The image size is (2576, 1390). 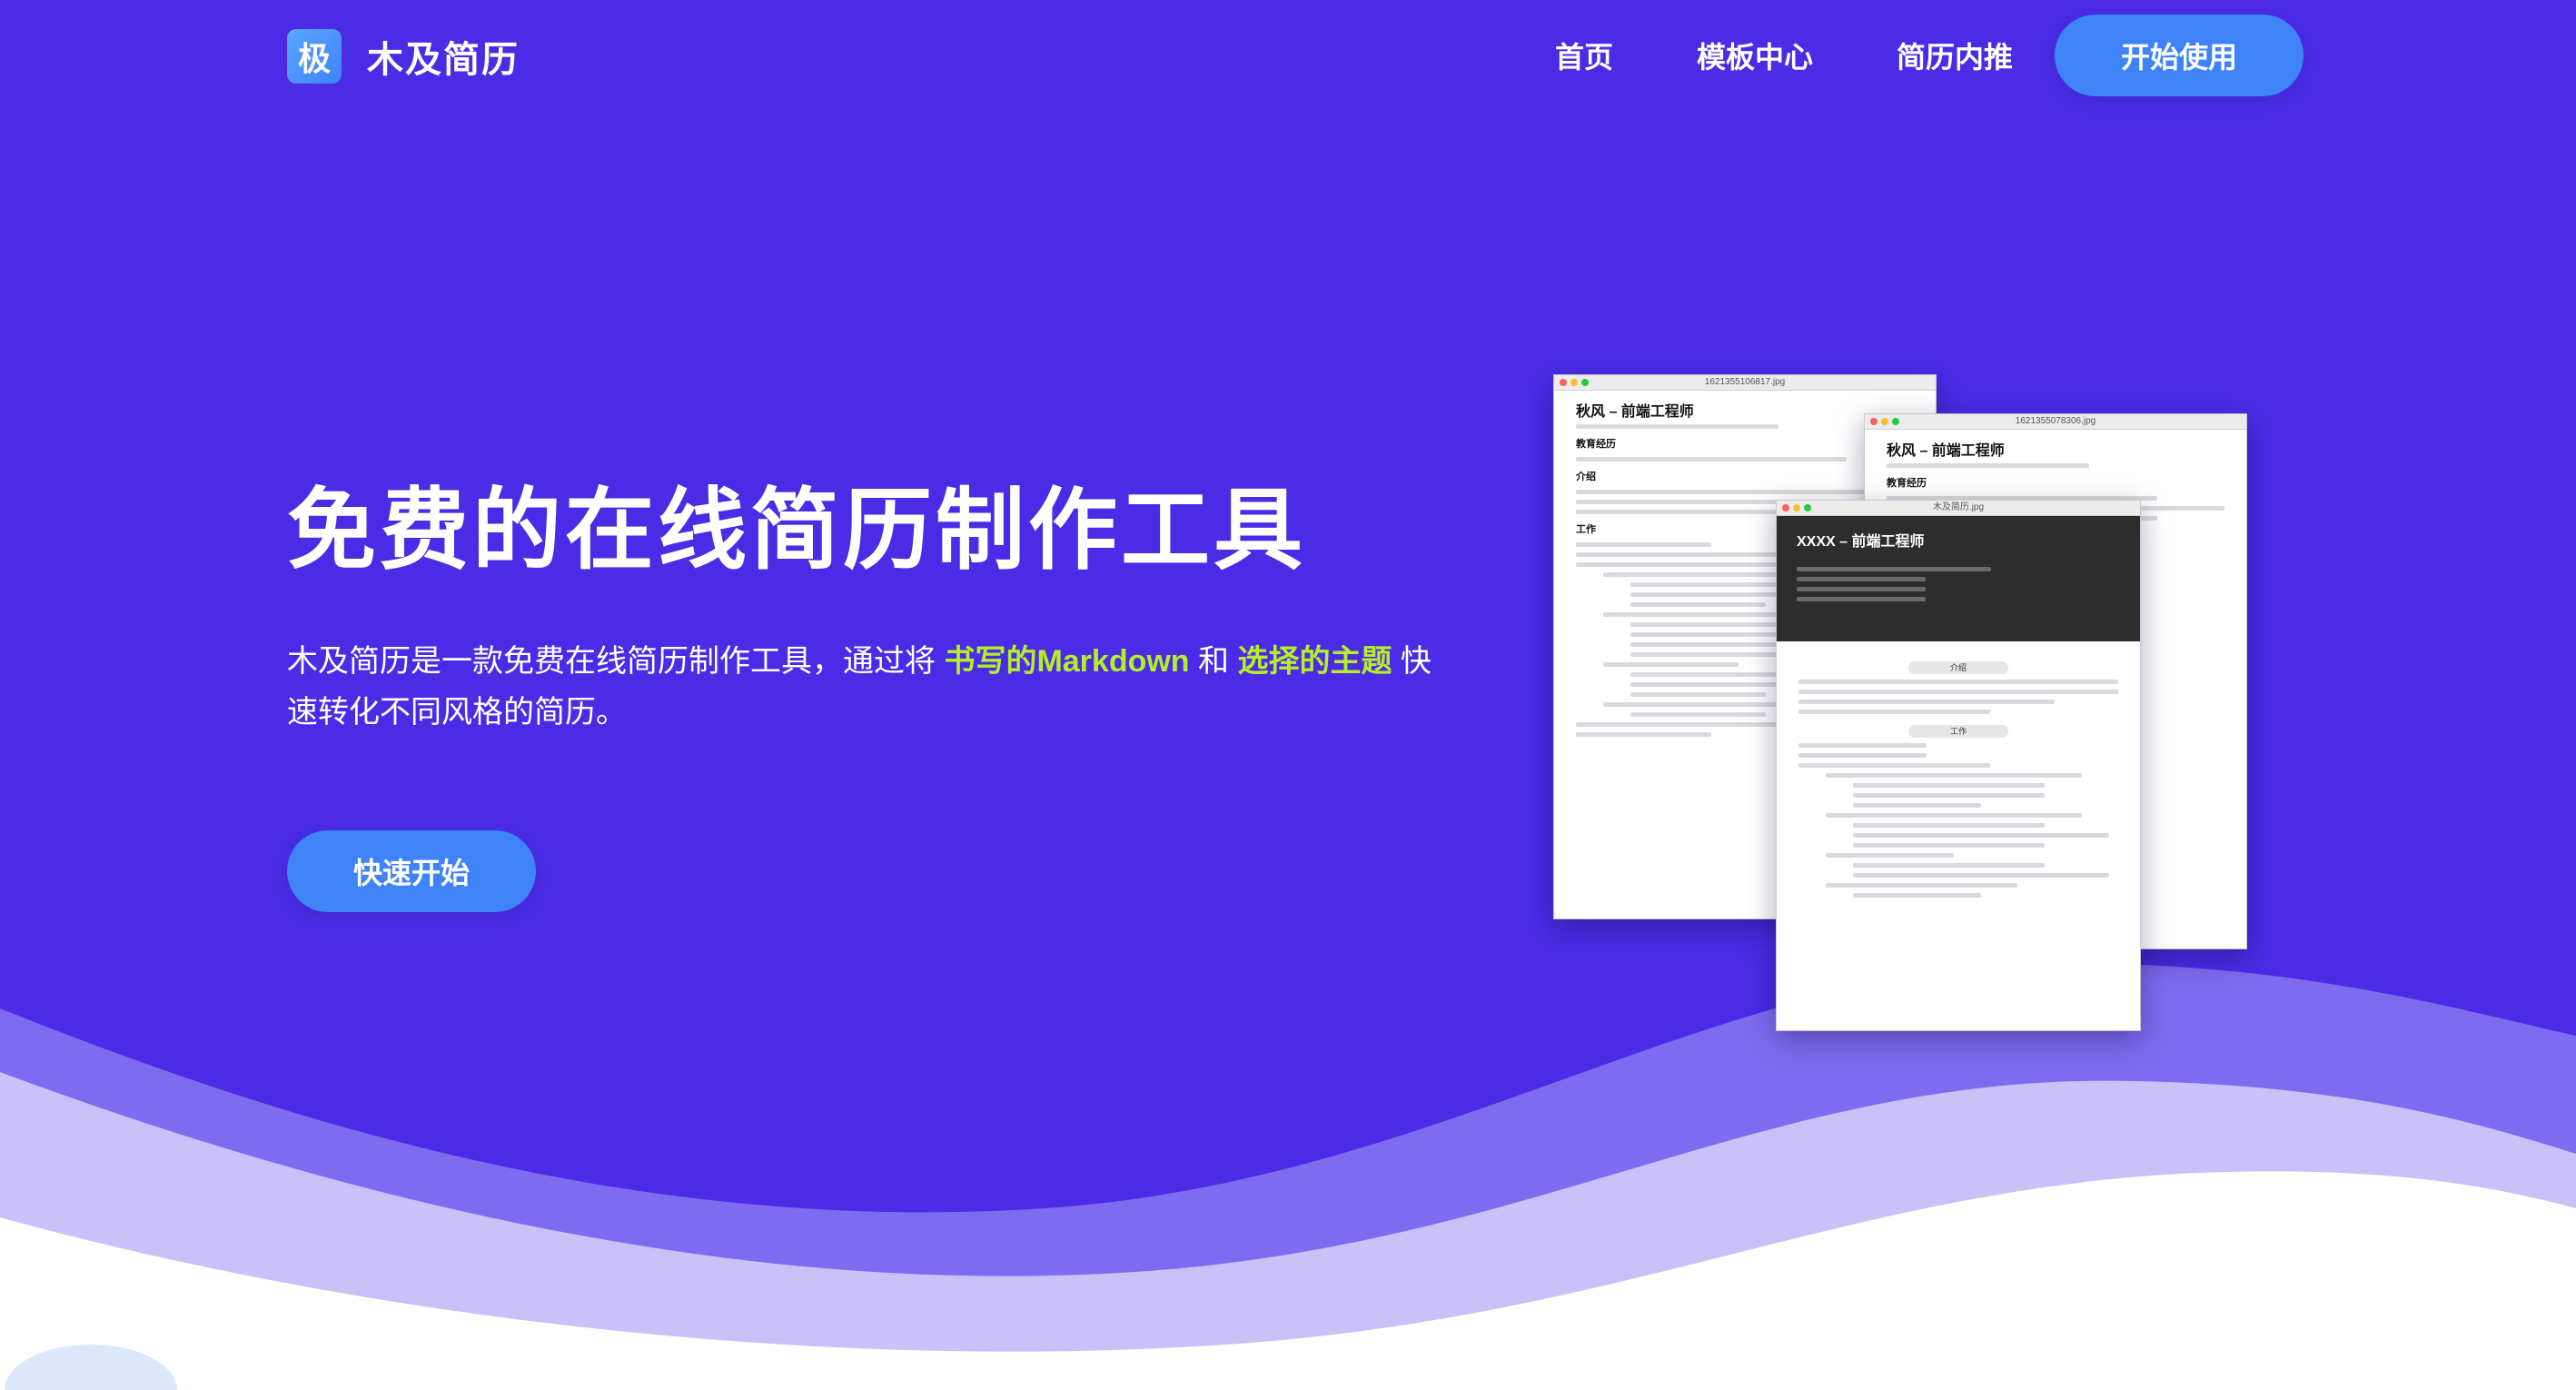 What do you see at coordinates (1958, 731) in the screenshot?
I see `resume-section-pill: 工作` at bounding box center [1958, 731].